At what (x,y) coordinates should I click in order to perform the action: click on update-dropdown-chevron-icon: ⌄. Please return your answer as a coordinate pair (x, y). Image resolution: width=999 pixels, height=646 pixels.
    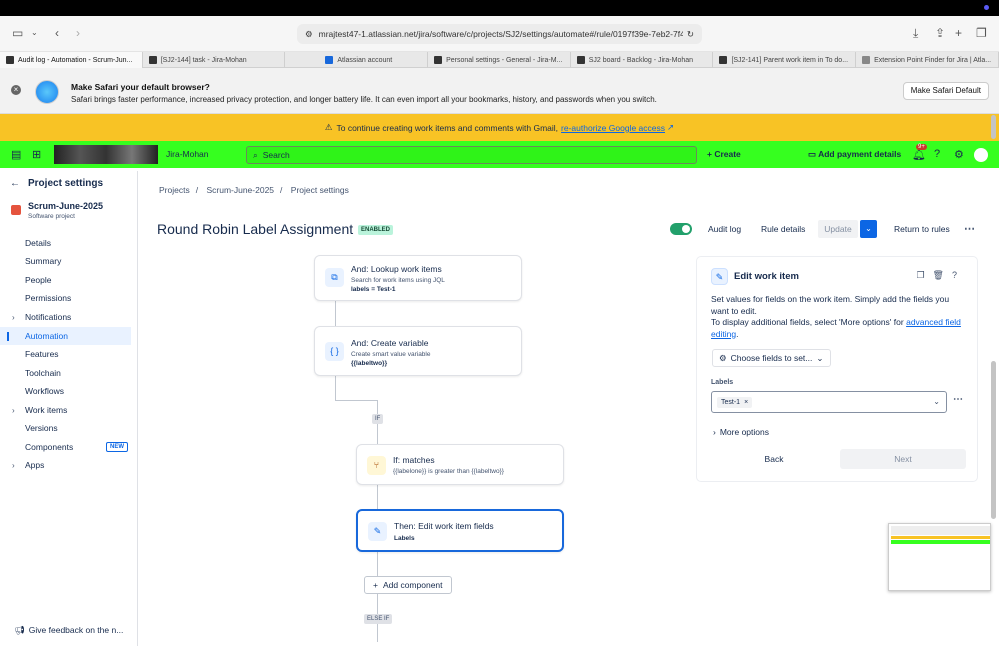
    Looking at the image, I should click on (868, 229).